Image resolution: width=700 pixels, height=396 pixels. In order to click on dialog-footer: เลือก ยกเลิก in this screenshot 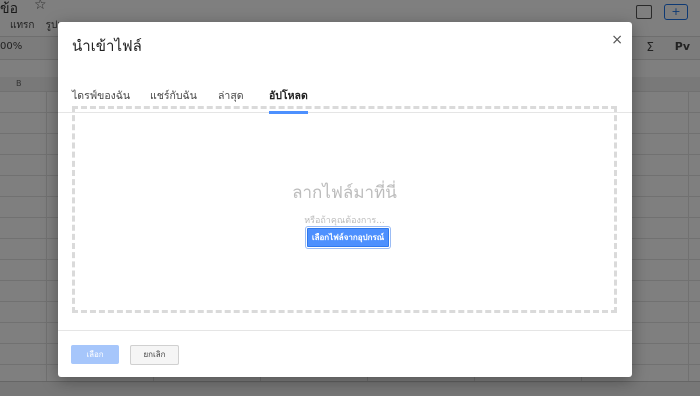, I will do `click(345, 353)`.